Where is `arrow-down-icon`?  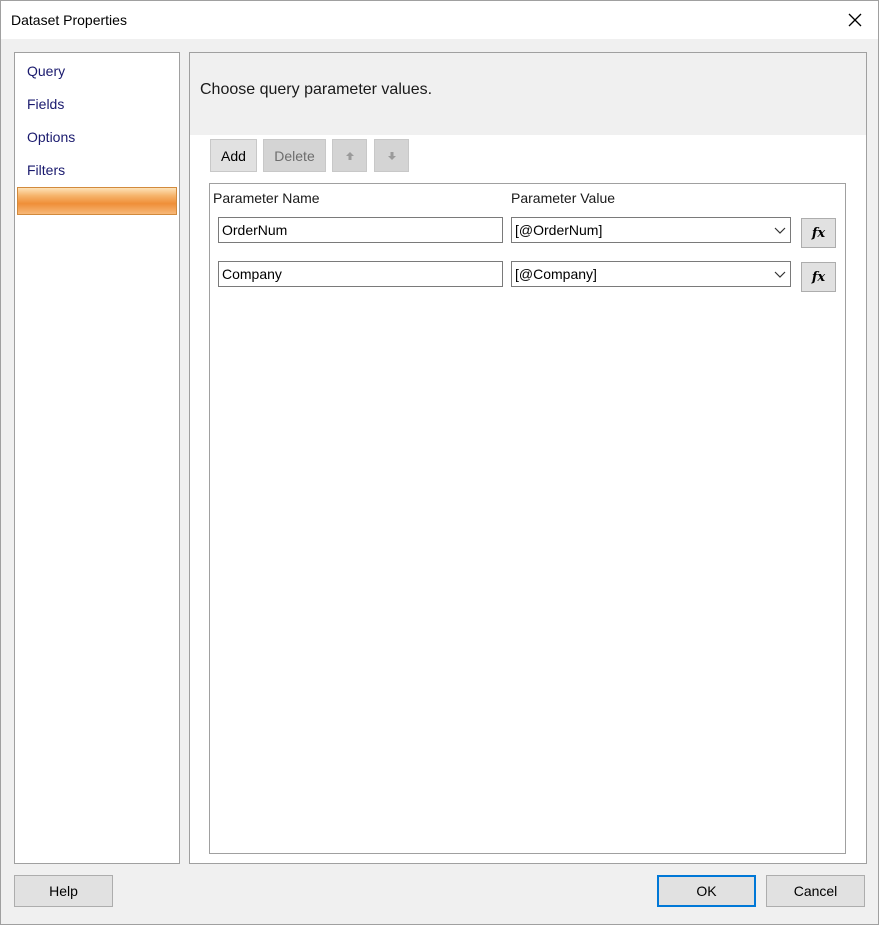 arrow-down-icon is located at coordinates (391, 155).